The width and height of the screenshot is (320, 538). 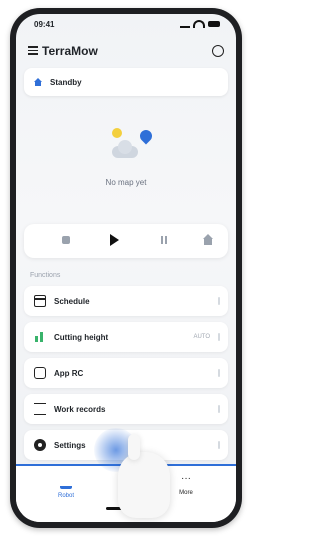 I want to click on cutting-height-label: Cutting height, so click(x=81, y=337).